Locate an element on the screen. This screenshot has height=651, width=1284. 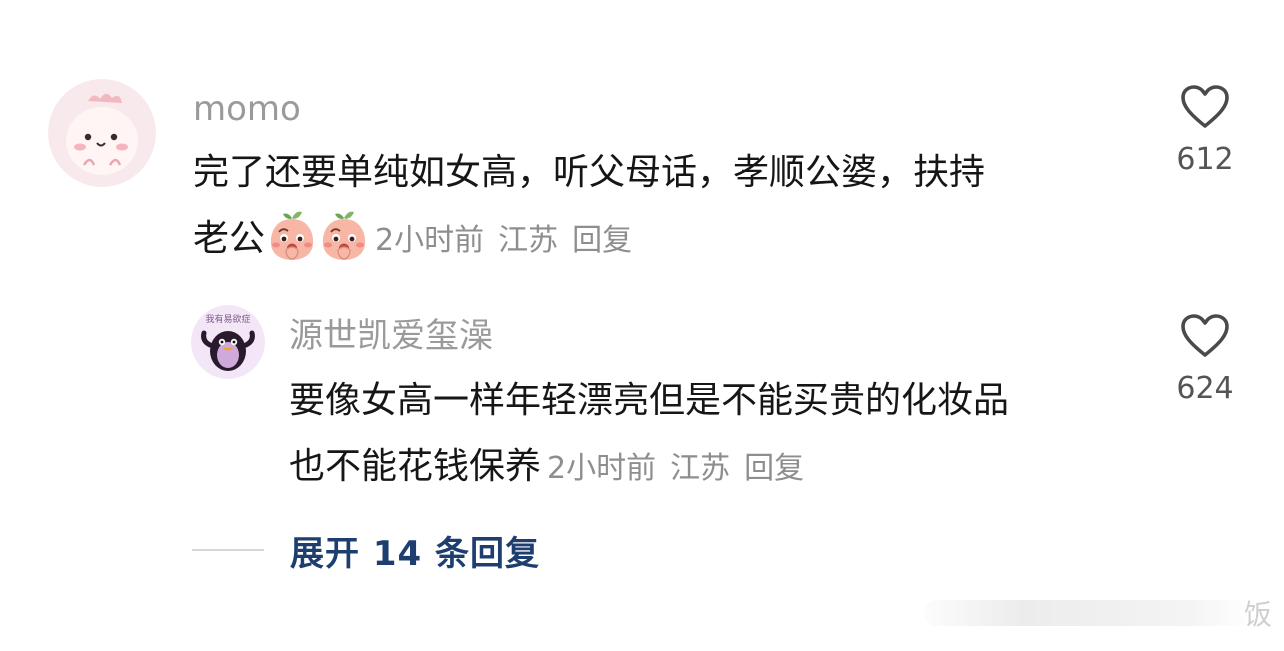
divider is located at coordinates (228, 550).